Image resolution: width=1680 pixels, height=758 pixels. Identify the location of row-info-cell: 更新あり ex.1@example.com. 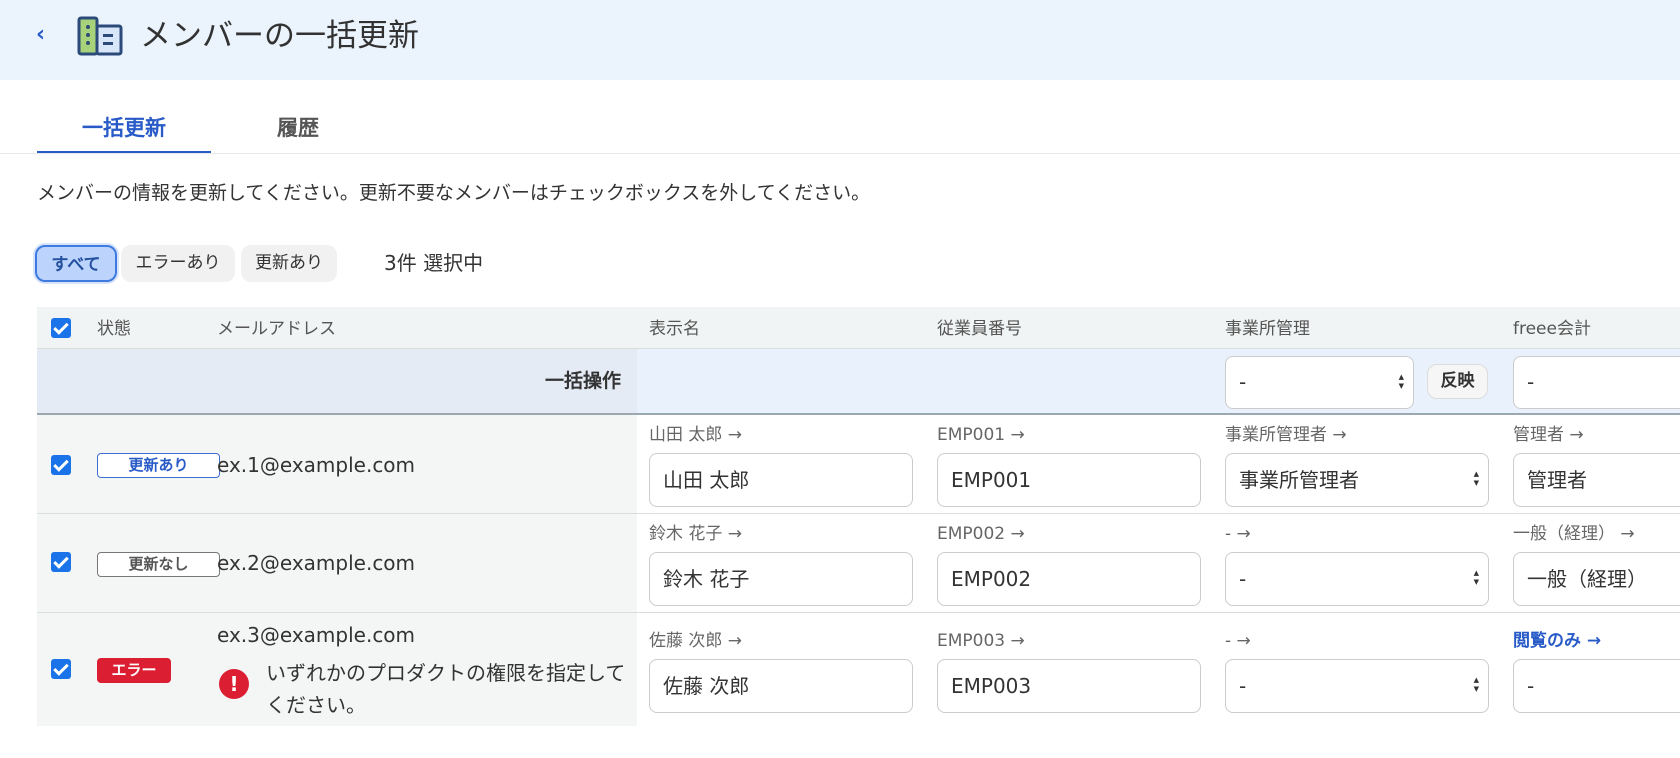
(337, 464).